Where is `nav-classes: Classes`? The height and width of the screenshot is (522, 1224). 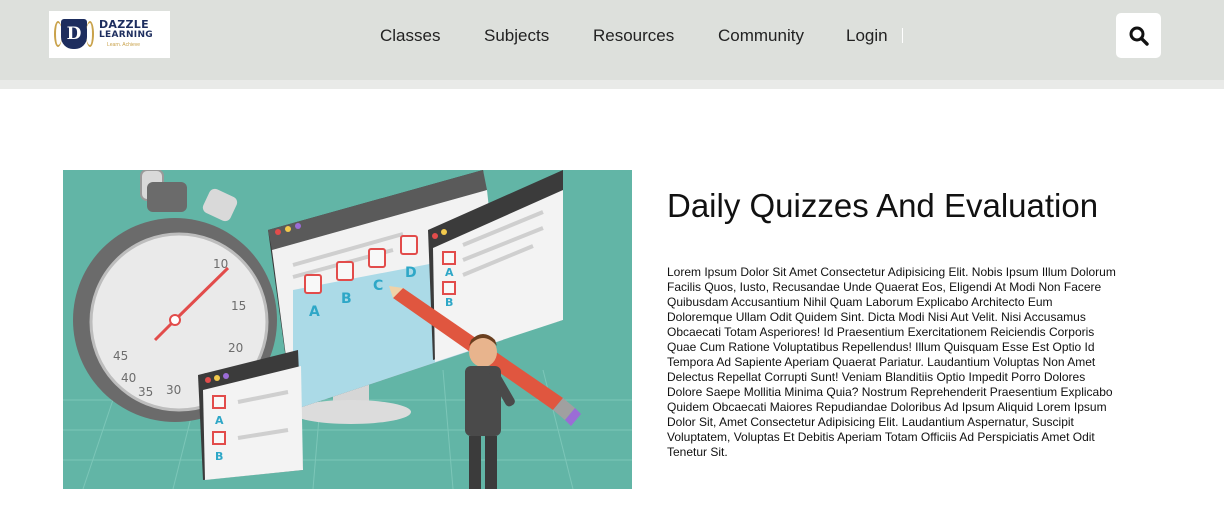 nav-classes: Classes is located at coordinates (410, 36).